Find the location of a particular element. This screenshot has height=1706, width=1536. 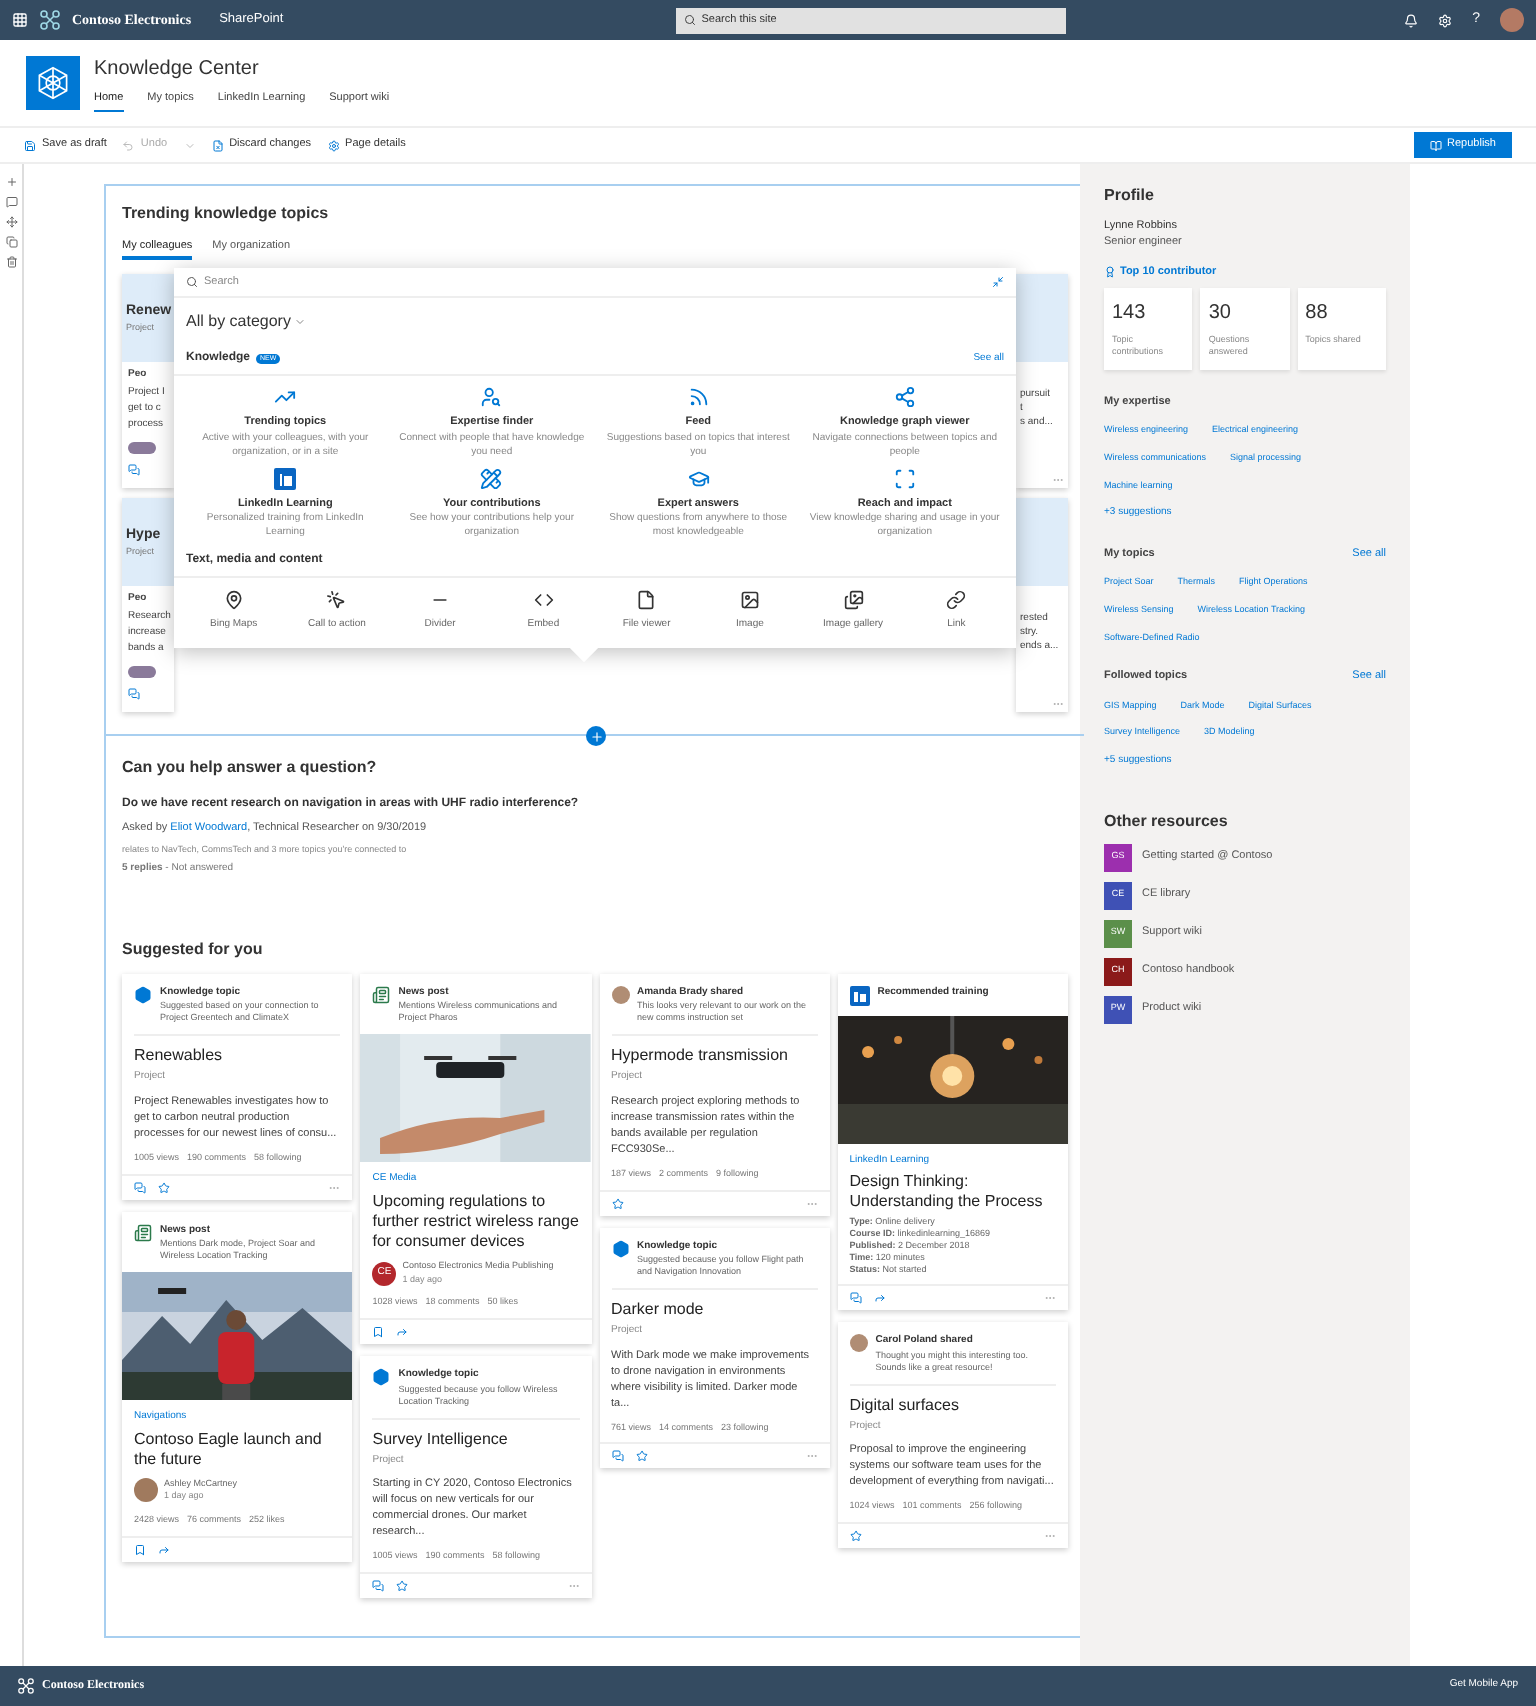

card-title: Darker mode is located at coordinates (658, 1310).